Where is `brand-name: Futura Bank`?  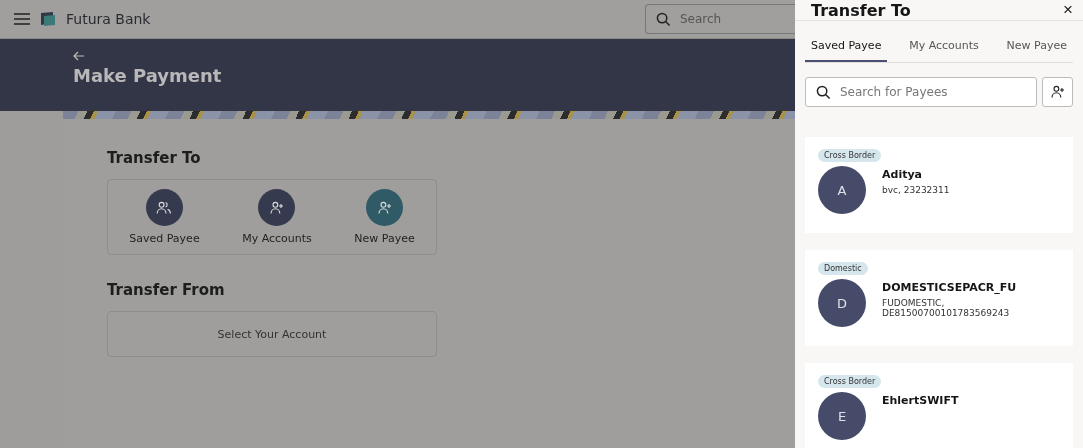 brand-name: Futura Bank is located at coordinates (108, 19).